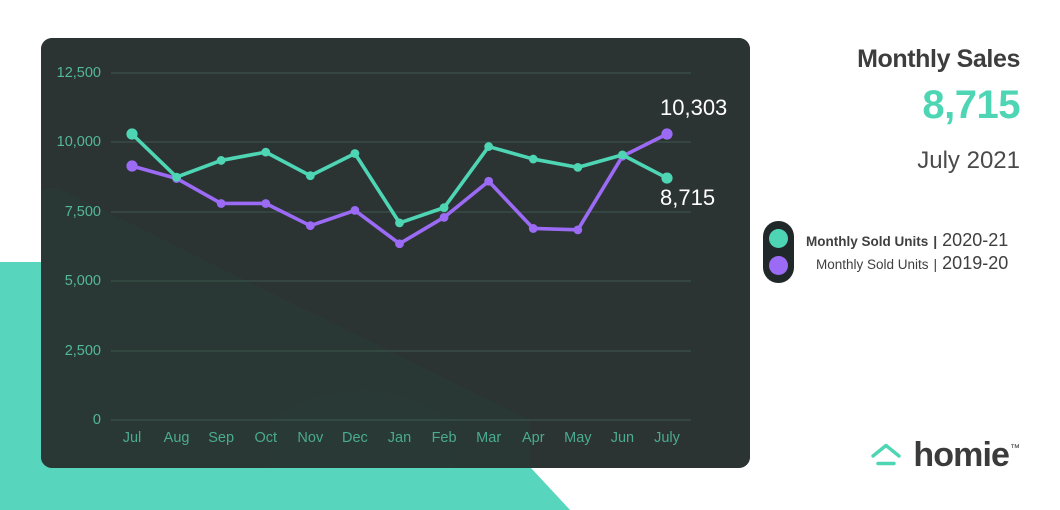 The width and height of the screenshot is (1060, 510). Describe the element at coordinates (83, 351) in the screenshot. I see `ytick-label: 2,500` at that location.